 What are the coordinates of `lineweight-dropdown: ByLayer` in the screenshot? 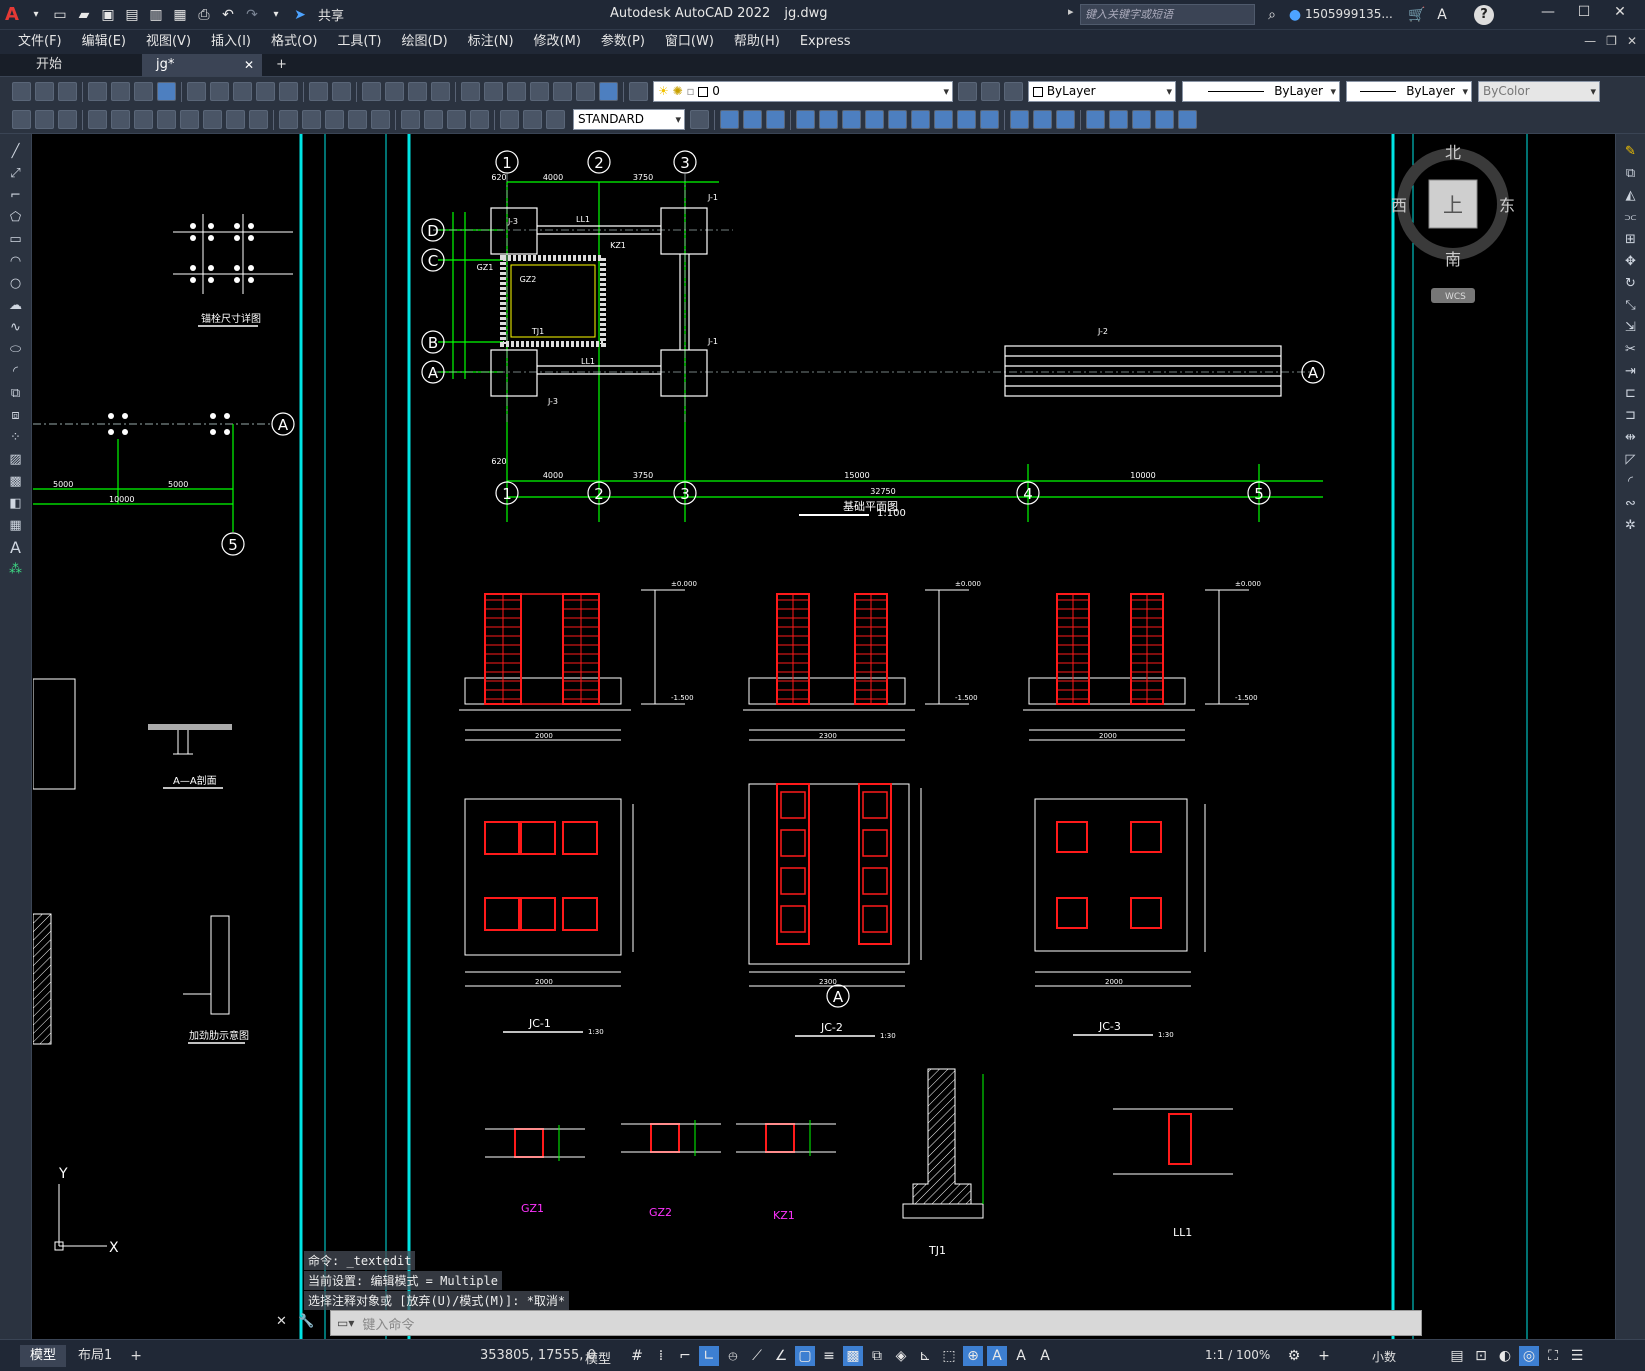 It's located at (1409, 91).